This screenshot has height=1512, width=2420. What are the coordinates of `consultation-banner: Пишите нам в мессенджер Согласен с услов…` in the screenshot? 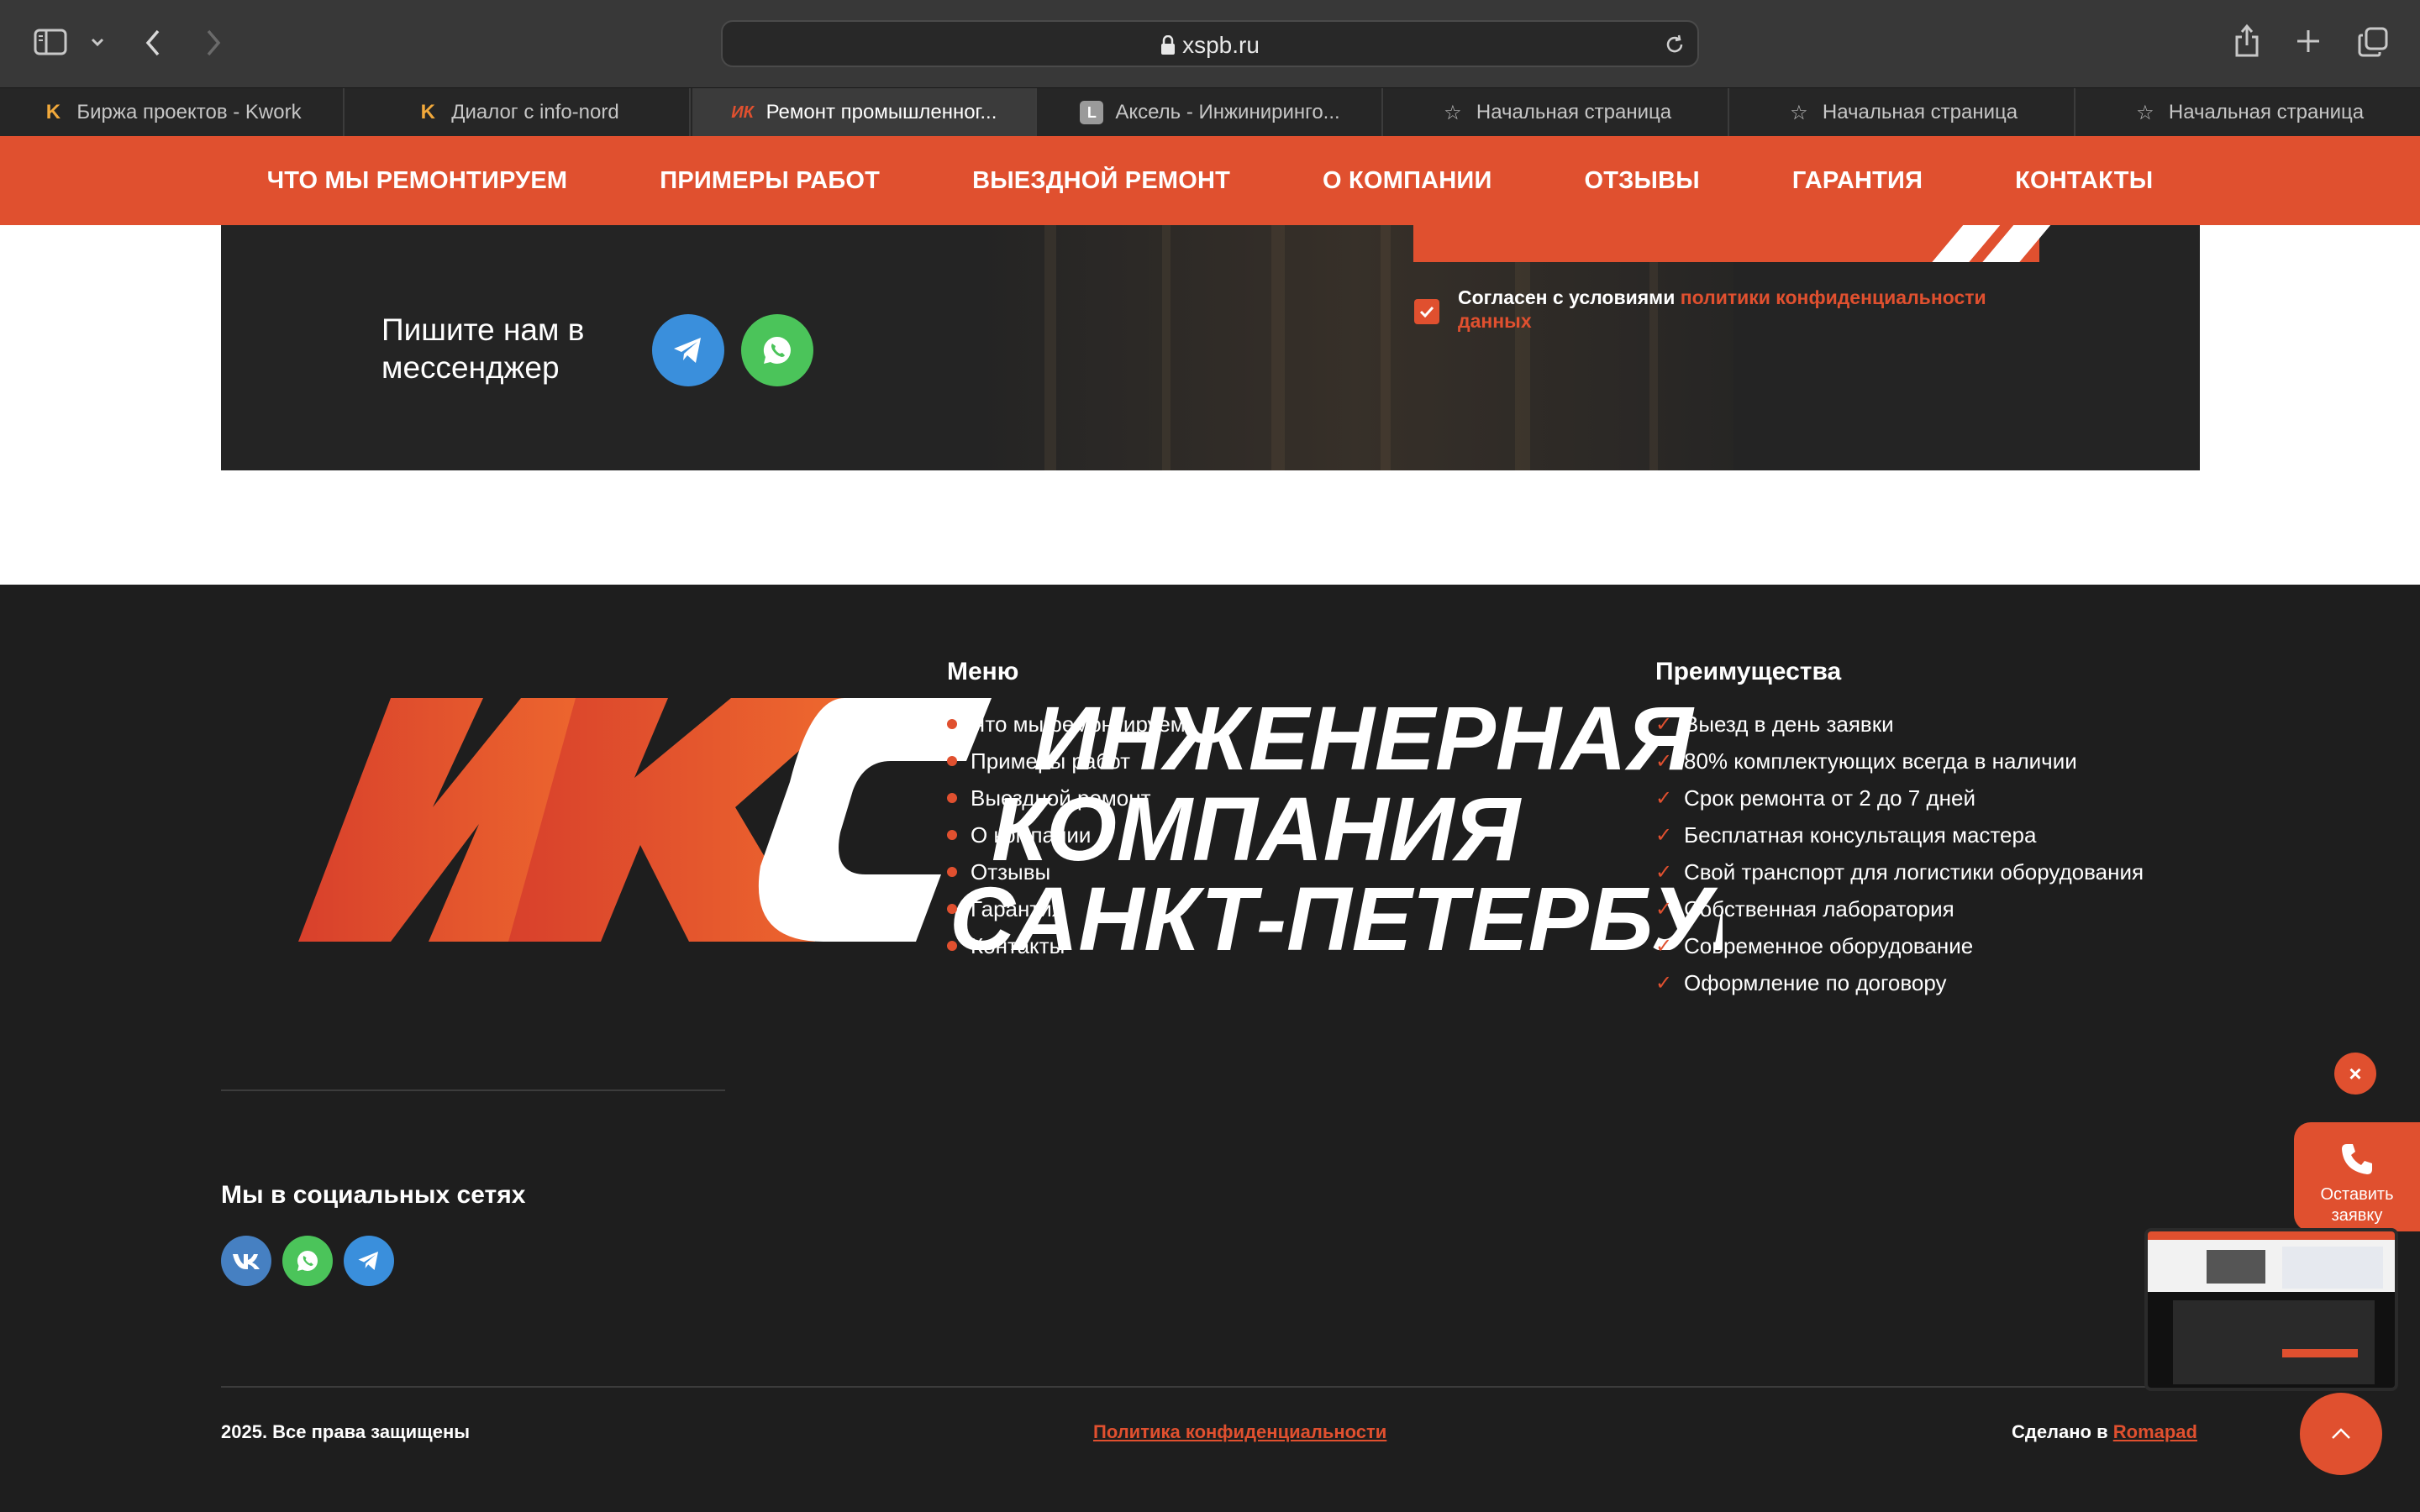 It's located at (1210, 347).